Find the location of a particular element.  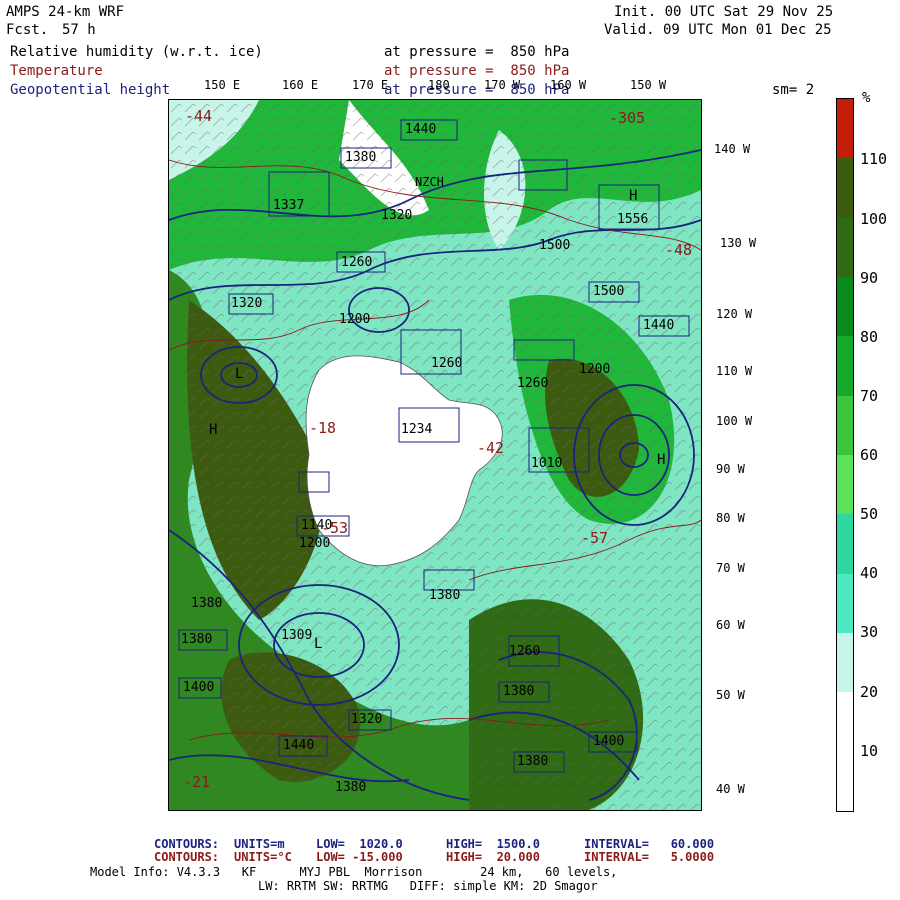

lat-label-70w: 70 W is located at coordinates (730, 568).